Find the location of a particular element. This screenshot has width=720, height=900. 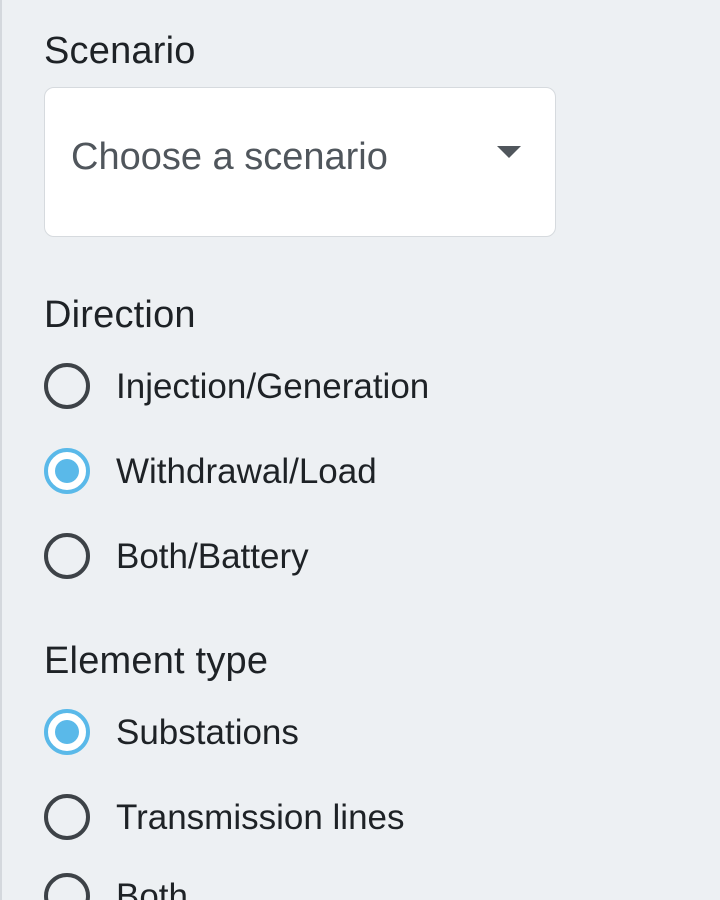

radio-direction-withdrawal: Withdrawal/Load is located at coordinates (210, 471).